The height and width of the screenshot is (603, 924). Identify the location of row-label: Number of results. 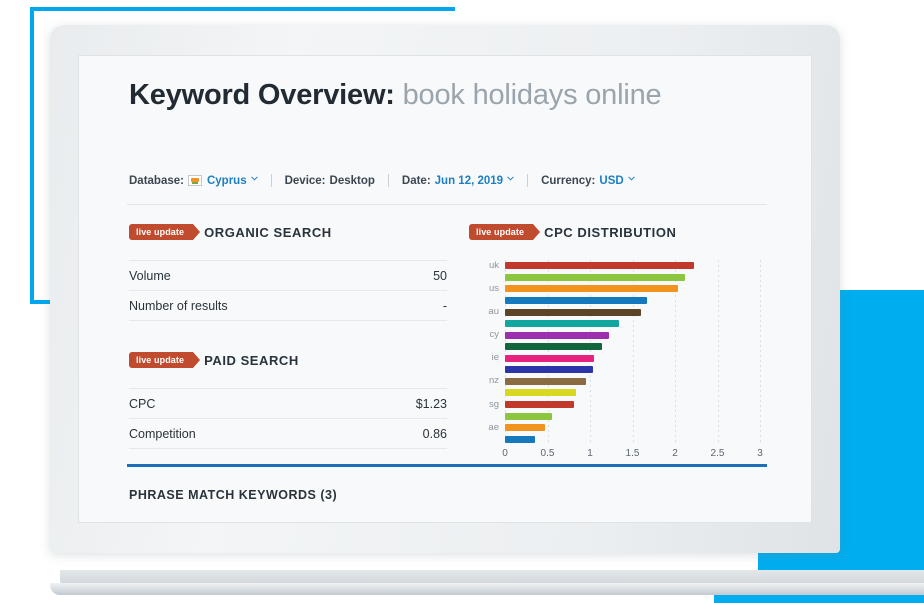
(268, 305).